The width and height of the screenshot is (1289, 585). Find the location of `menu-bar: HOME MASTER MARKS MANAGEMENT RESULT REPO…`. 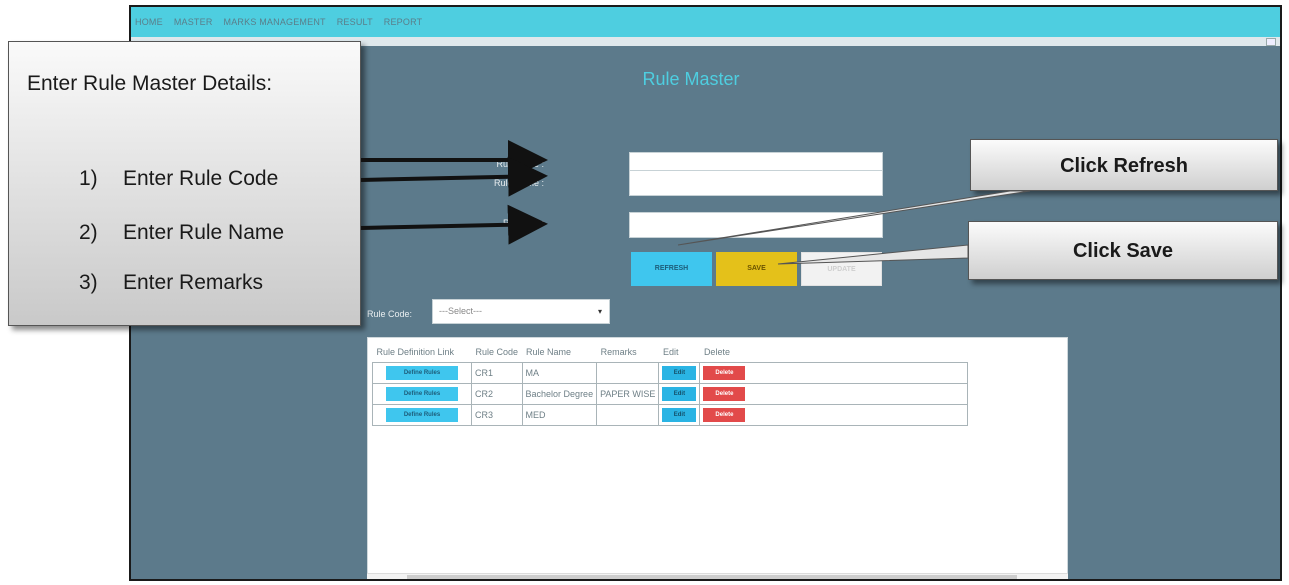

menu-bar: HOME MASTER MARKS MANAGEMENT RESULT REPO… is located at coordinates (705, 22).